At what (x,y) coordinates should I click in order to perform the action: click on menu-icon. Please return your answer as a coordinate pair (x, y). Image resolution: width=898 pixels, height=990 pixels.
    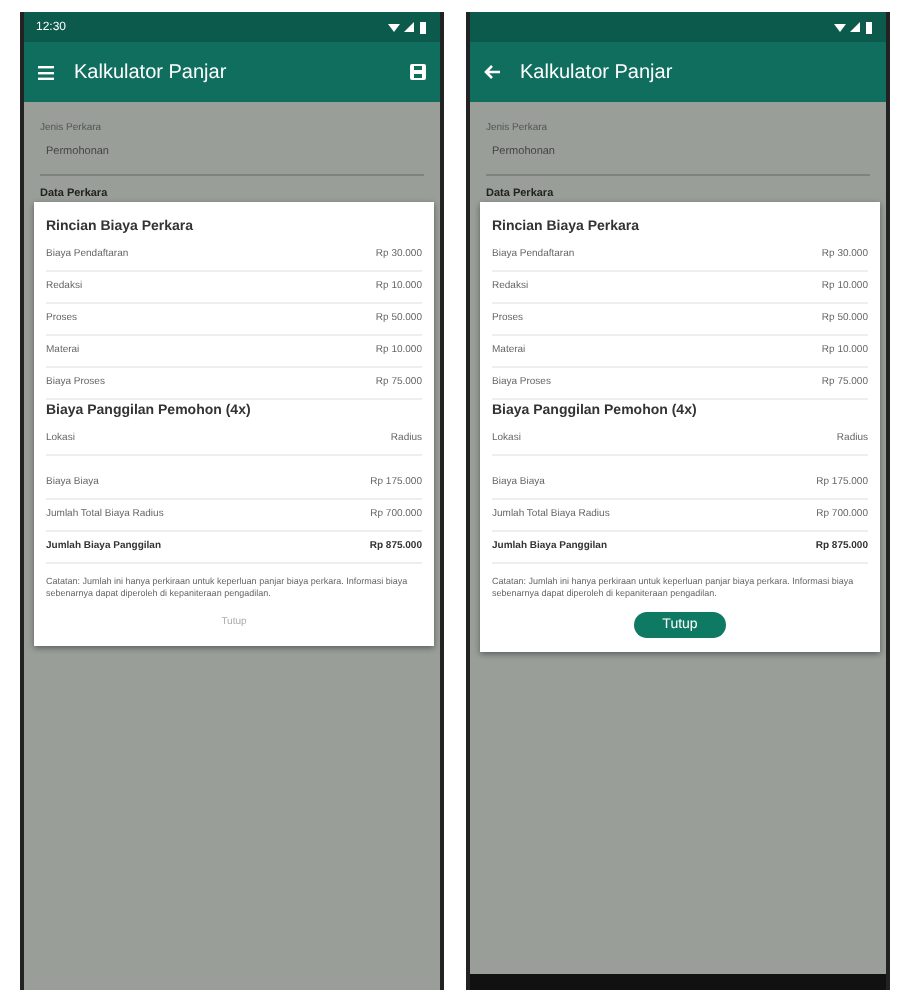
    Looking at the image, I should click on (46, 72).